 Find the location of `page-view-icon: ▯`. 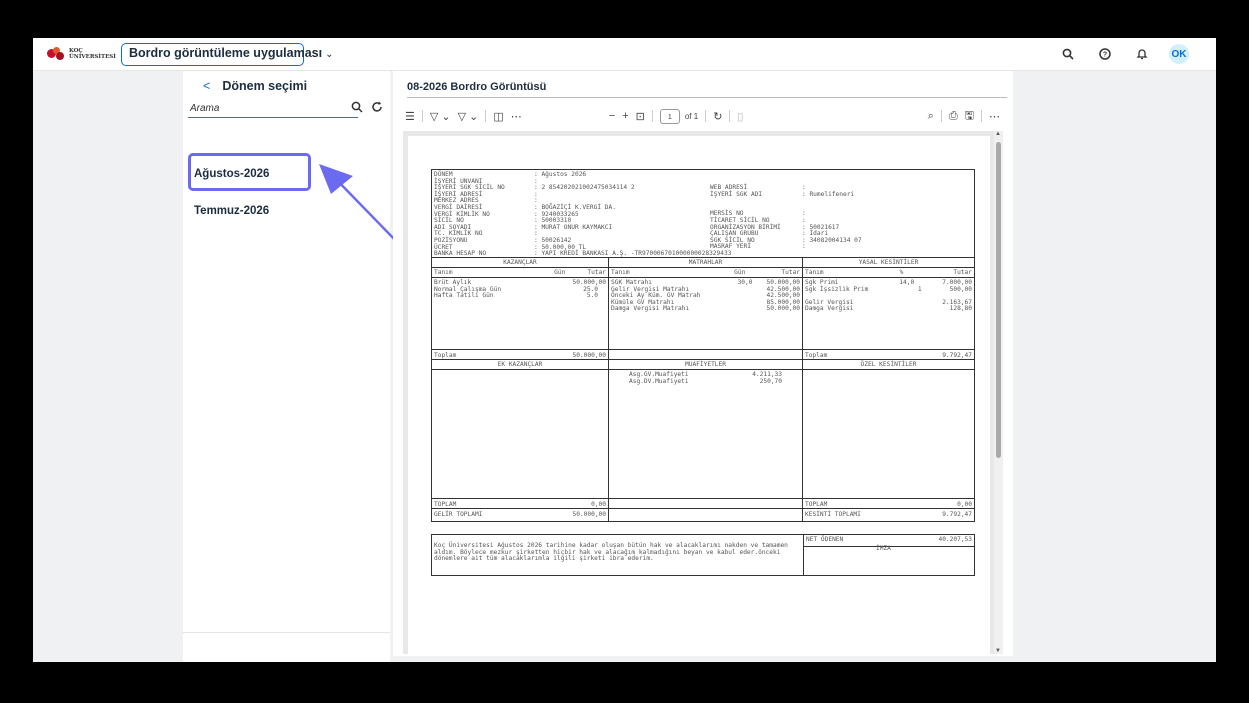

page-view-icon: ▯ is located at coordinates (740, 116).